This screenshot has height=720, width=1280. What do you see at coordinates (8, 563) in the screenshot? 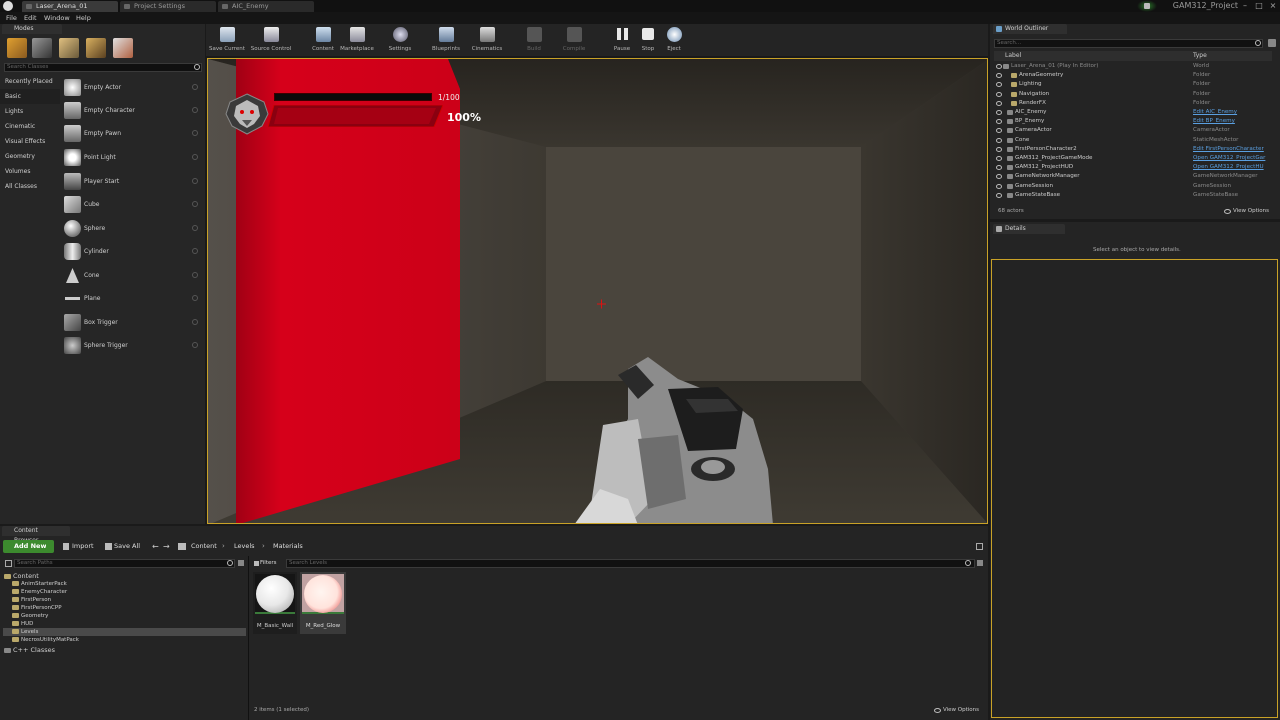
I see `sources-toggle-icon` at bounding box center [8, 563].